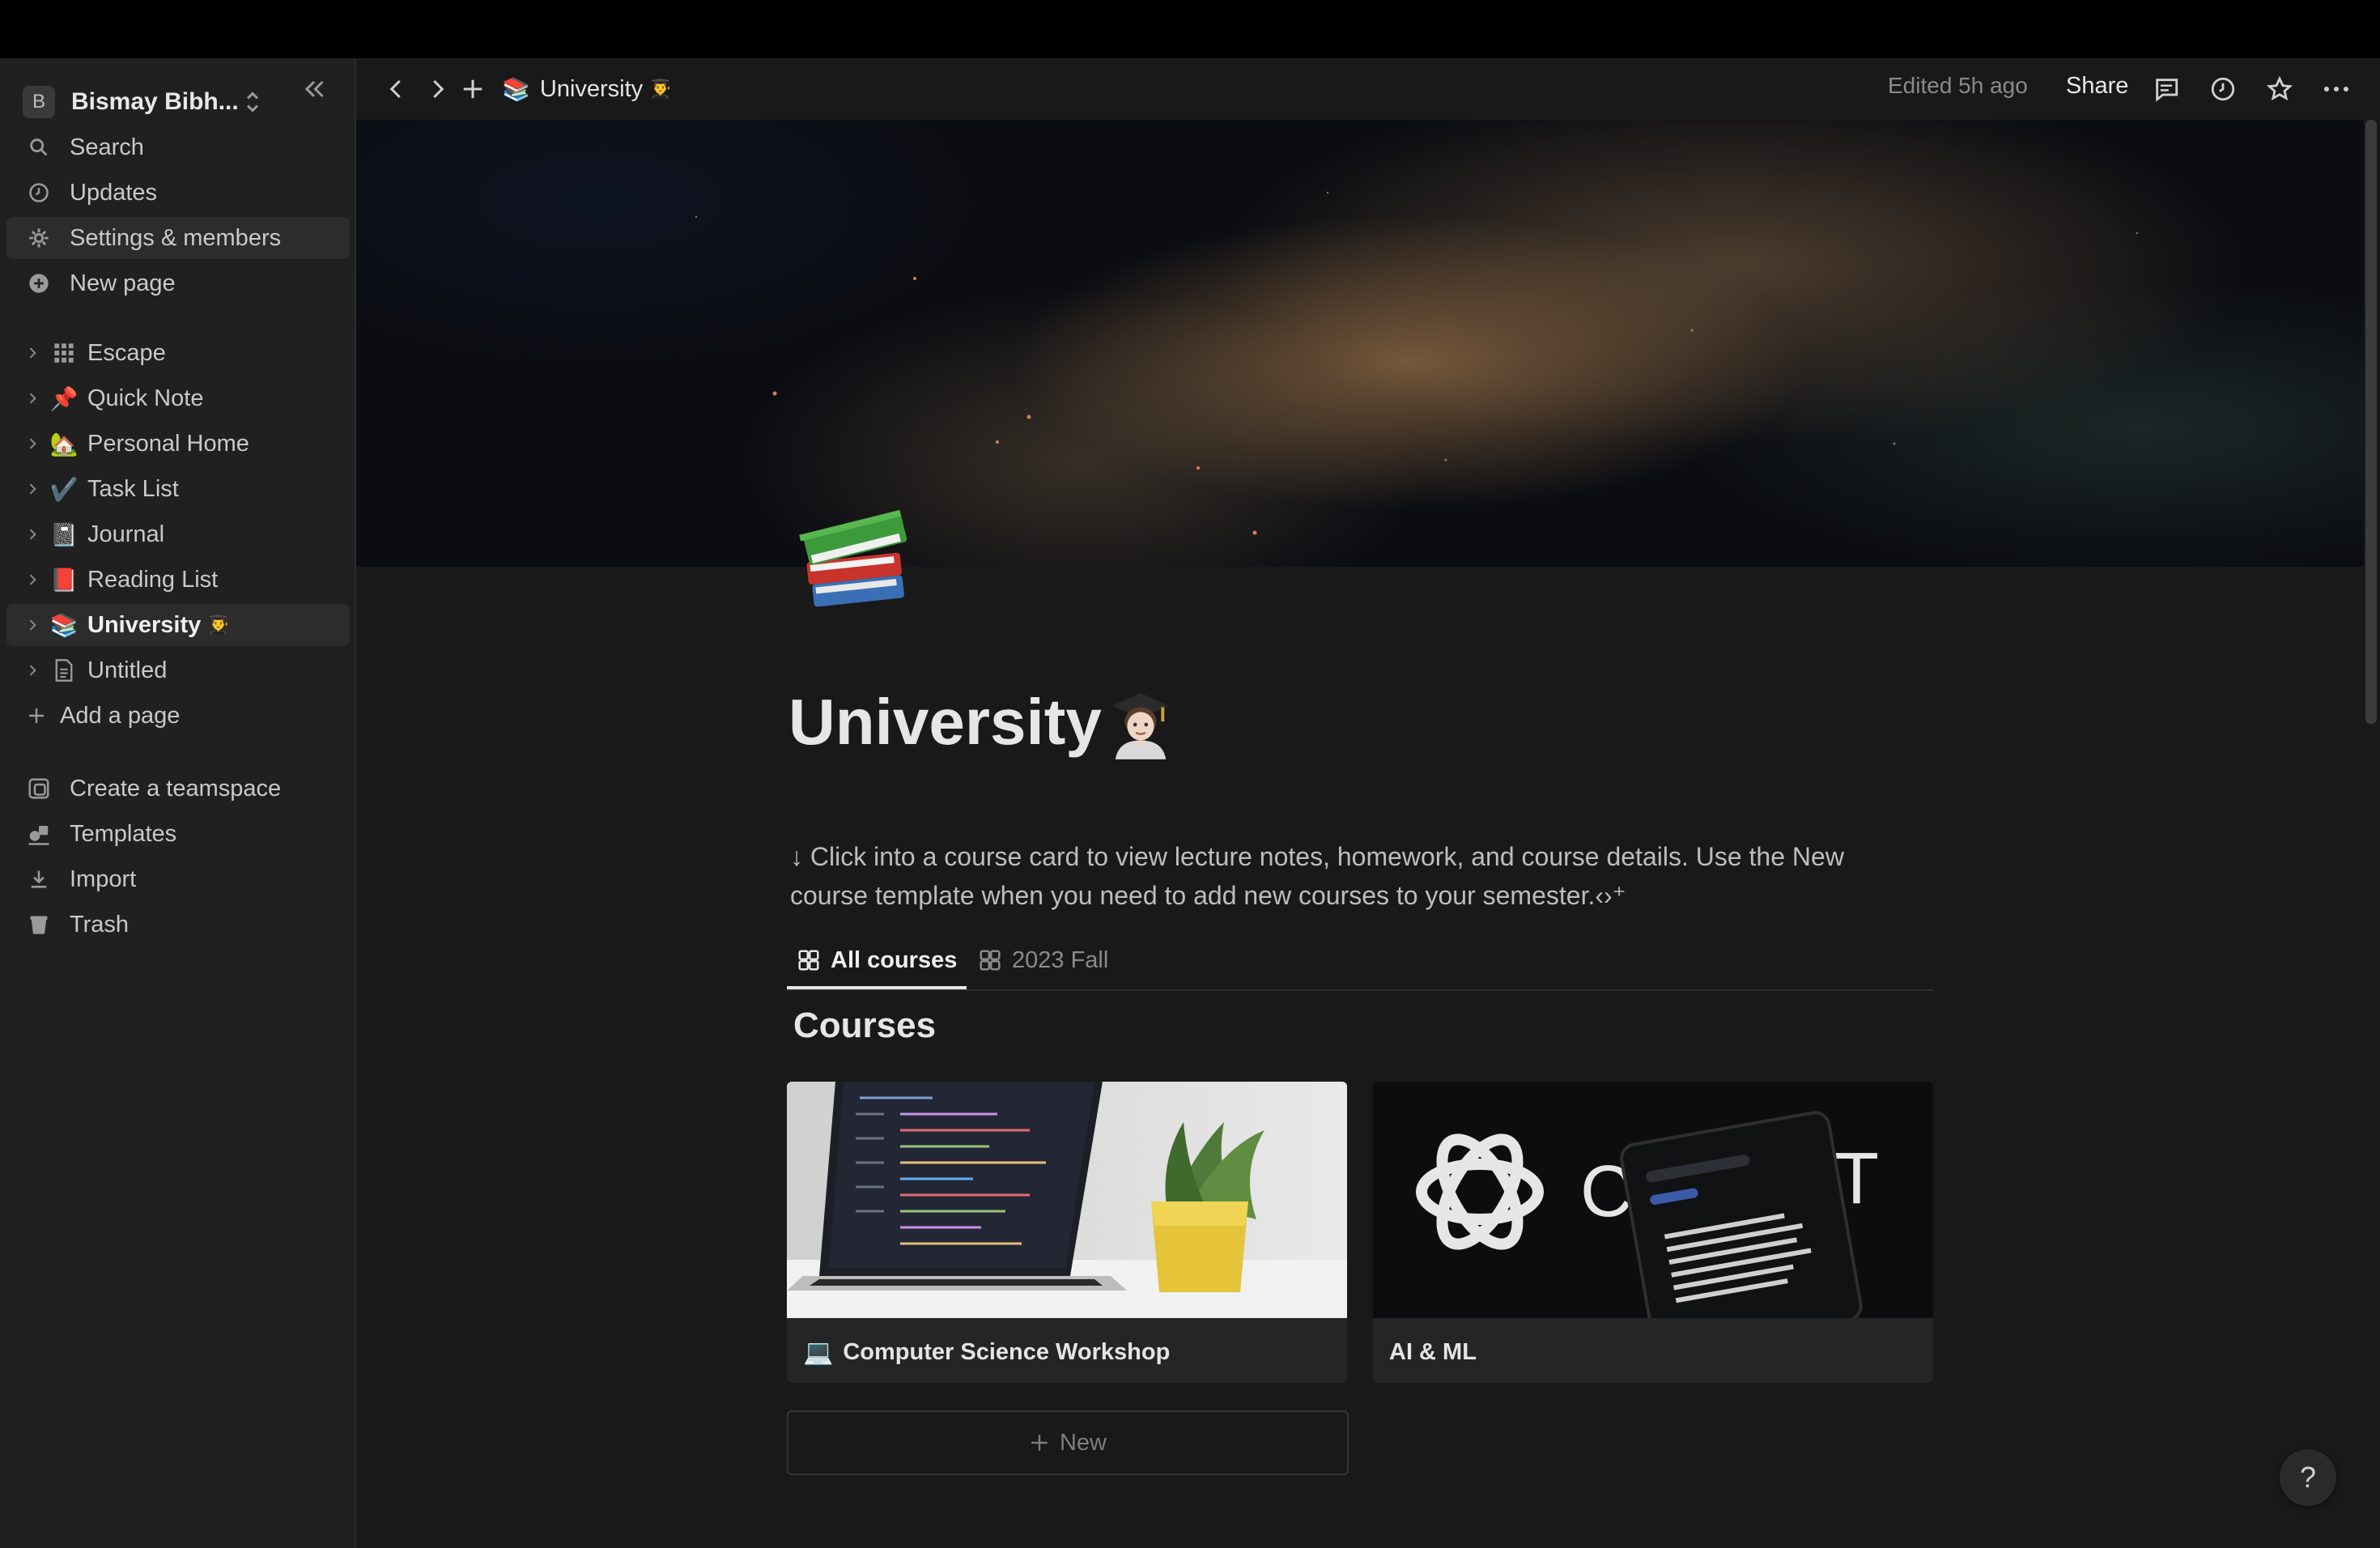  Describe the element at coordinates (2097, 87) in the screenshot. I see `share-button: Share` at that location.